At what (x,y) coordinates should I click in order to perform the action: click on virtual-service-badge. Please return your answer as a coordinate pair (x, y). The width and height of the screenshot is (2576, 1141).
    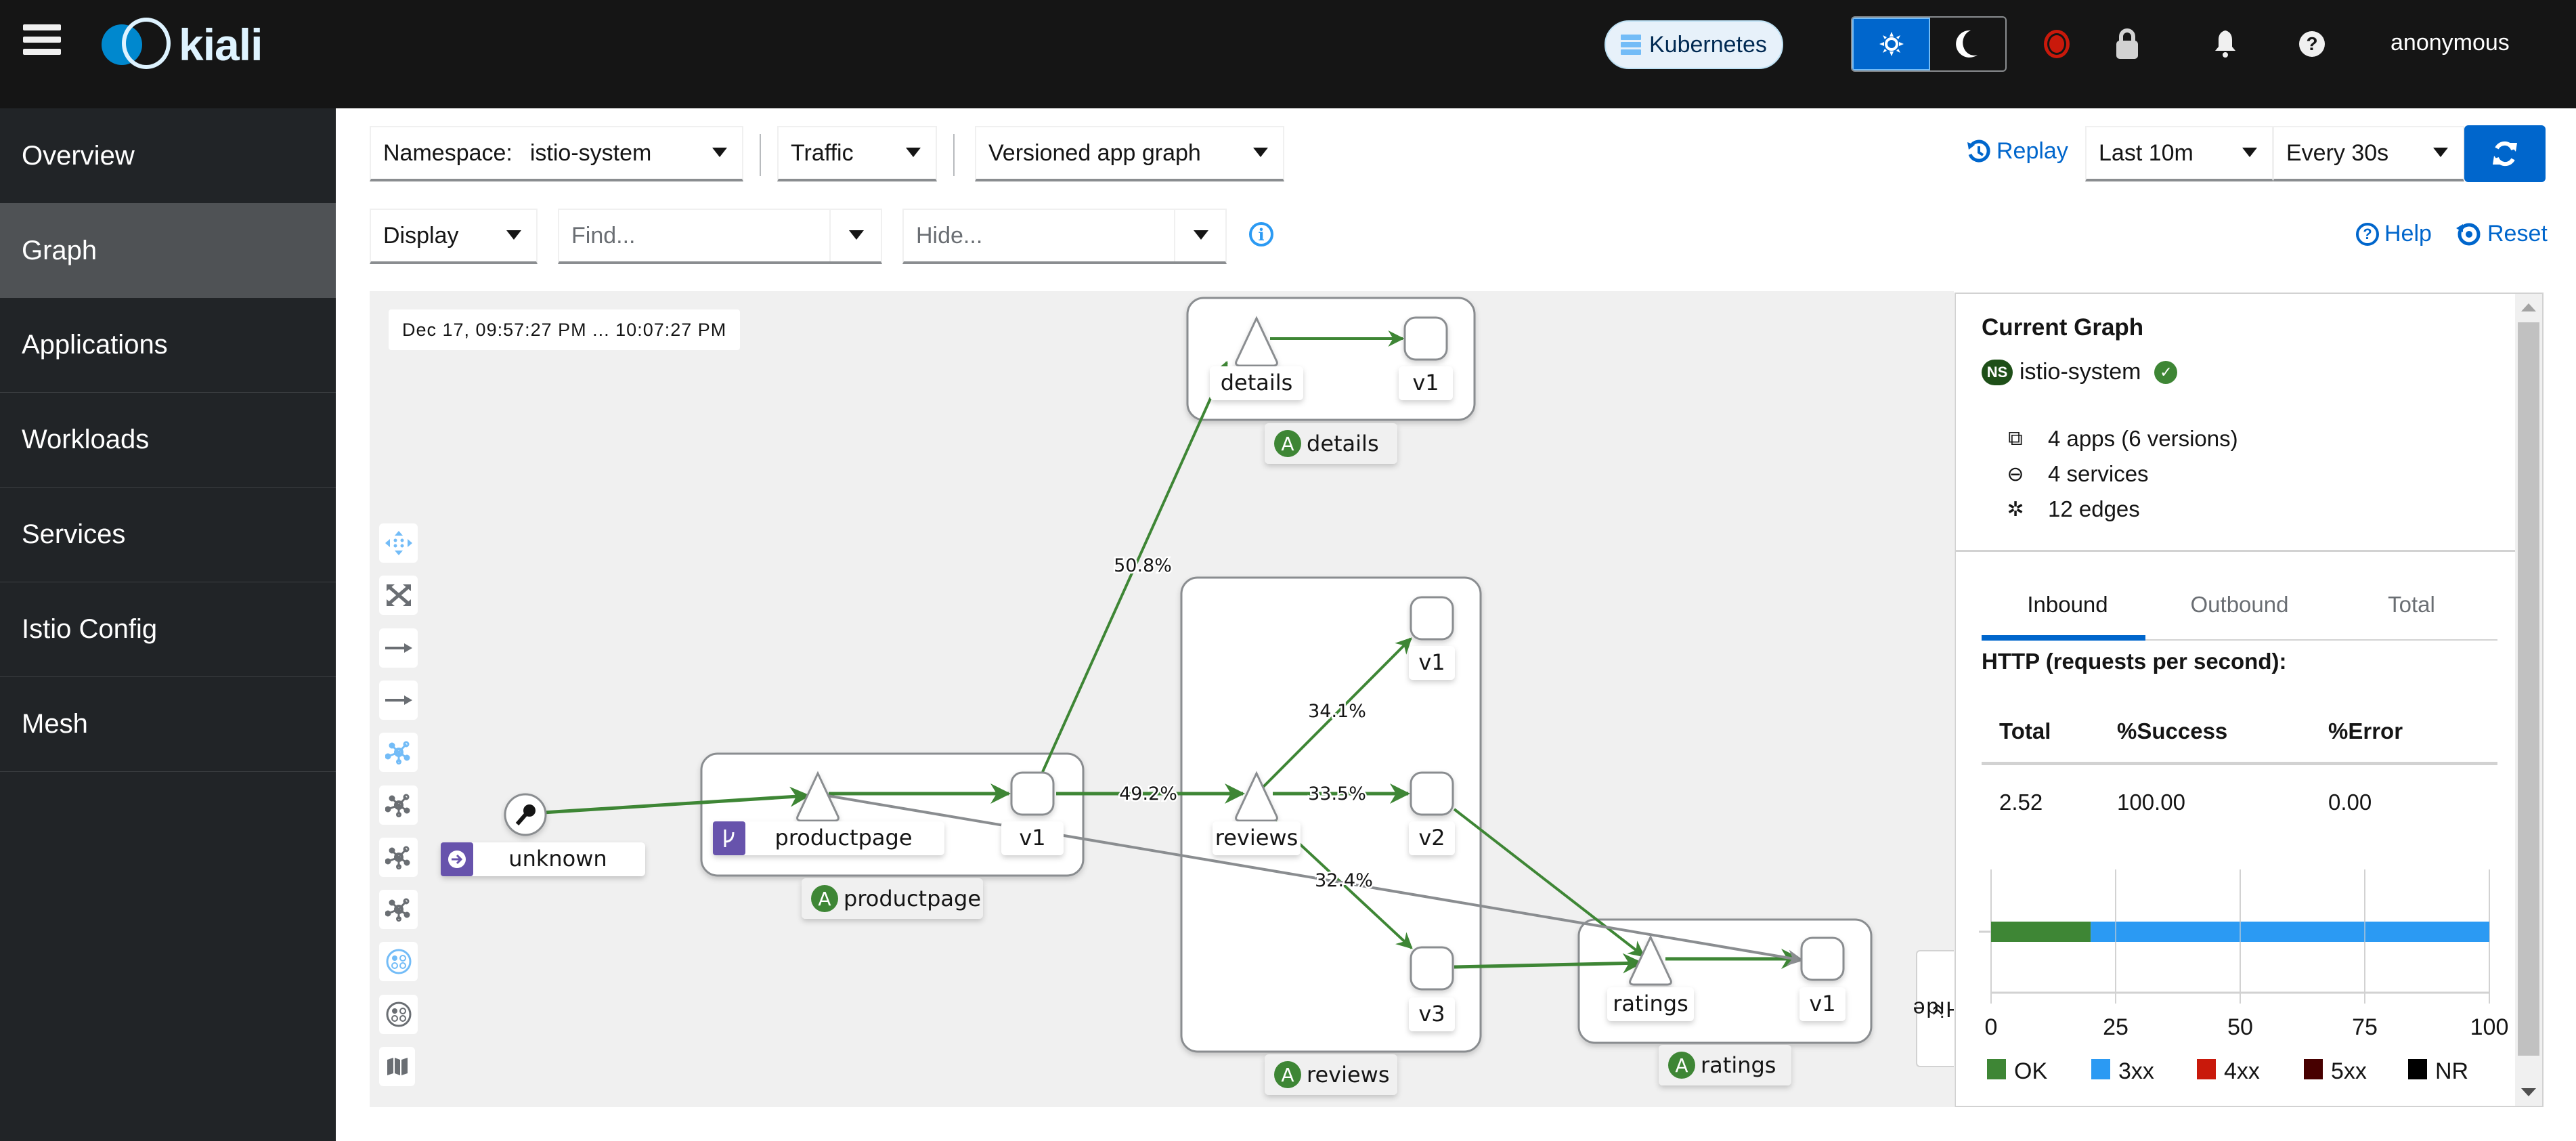
    Looking at the image, I should click on (729, 838).